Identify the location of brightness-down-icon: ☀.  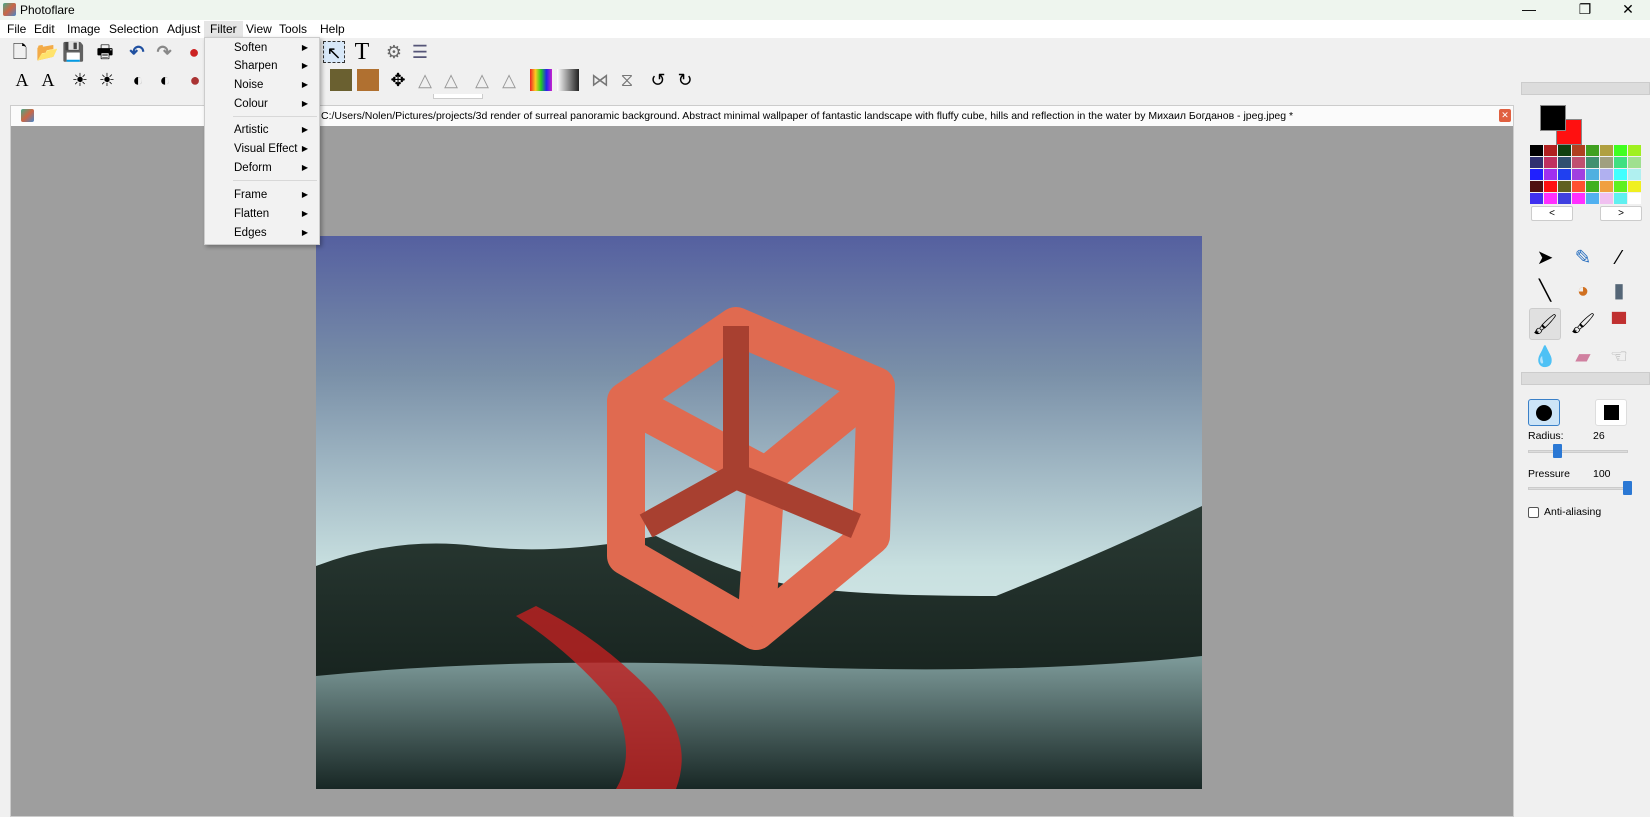
(80, 80).